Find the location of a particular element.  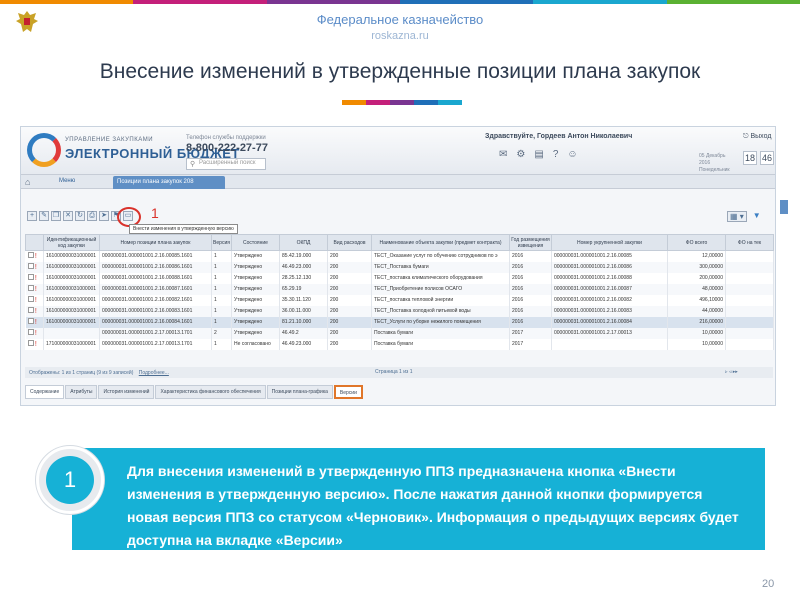

table-cell: 000000031.000001001.2.17.00013.1701 is located at coordinates (155, 344).